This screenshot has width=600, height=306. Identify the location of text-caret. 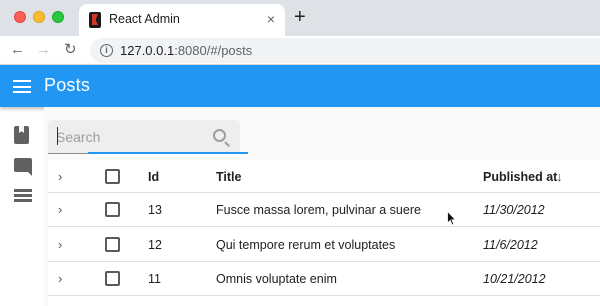
(57, 136).